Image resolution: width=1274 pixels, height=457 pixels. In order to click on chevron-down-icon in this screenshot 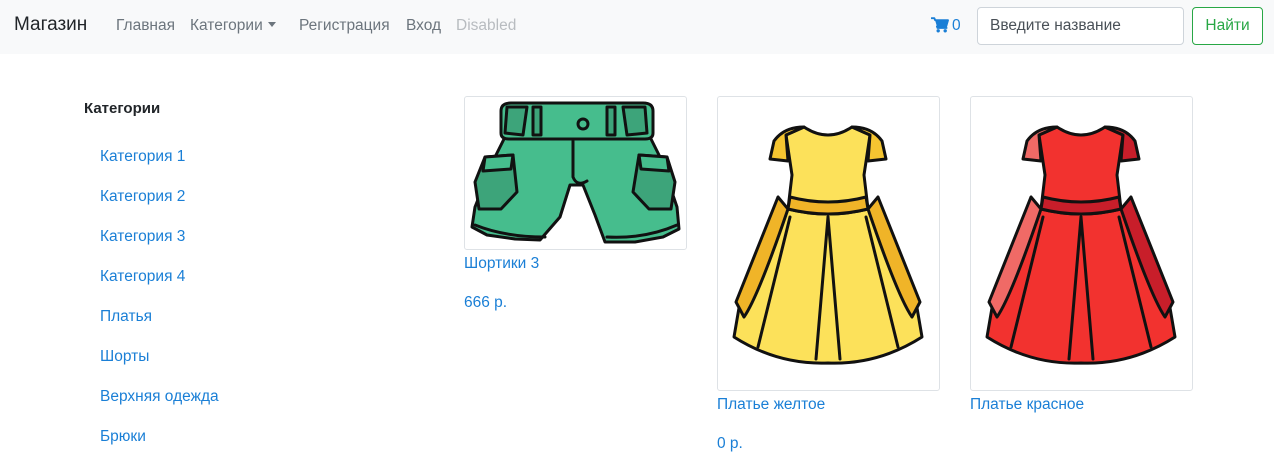, I will do `click(271, 24)`.